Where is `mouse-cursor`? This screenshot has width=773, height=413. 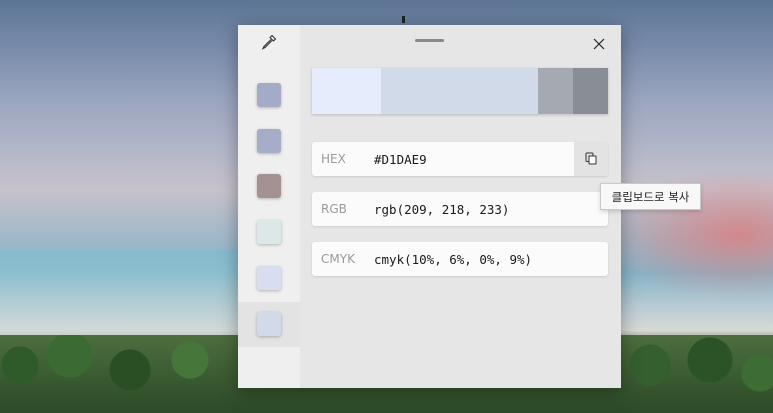 mouse-cursor is located at coordinates (403, 19).